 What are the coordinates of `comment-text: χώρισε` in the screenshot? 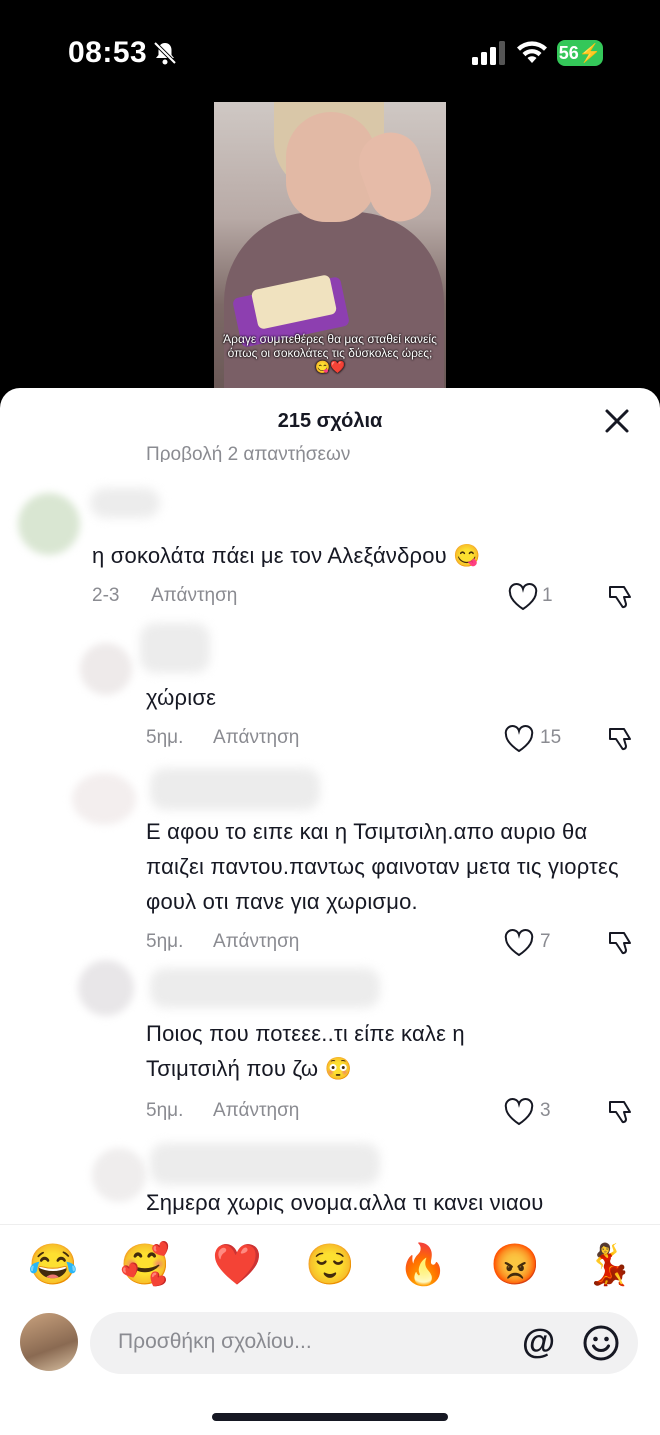 It's located at (181, 697).